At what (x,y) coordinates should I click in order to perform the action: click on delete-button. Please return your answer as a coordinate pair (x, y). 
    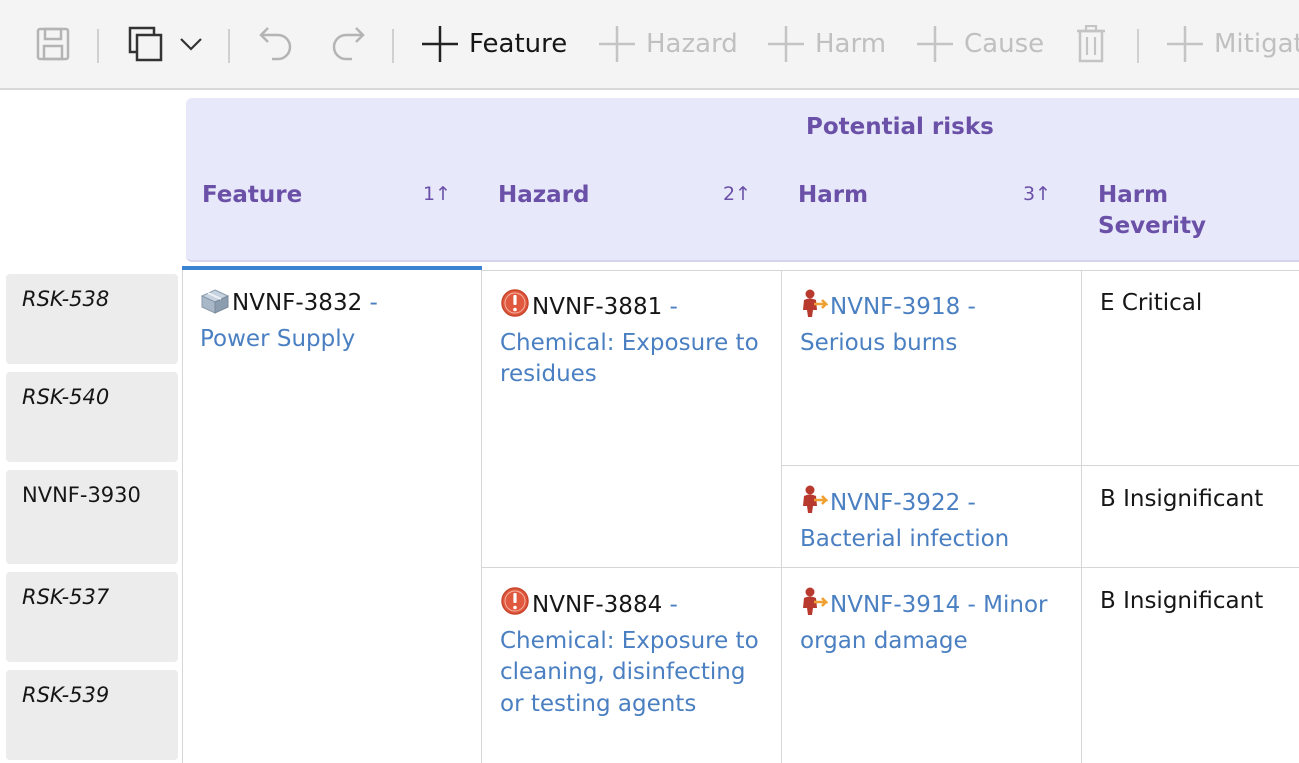
    Looking at the image, I should click on (1091, 44).